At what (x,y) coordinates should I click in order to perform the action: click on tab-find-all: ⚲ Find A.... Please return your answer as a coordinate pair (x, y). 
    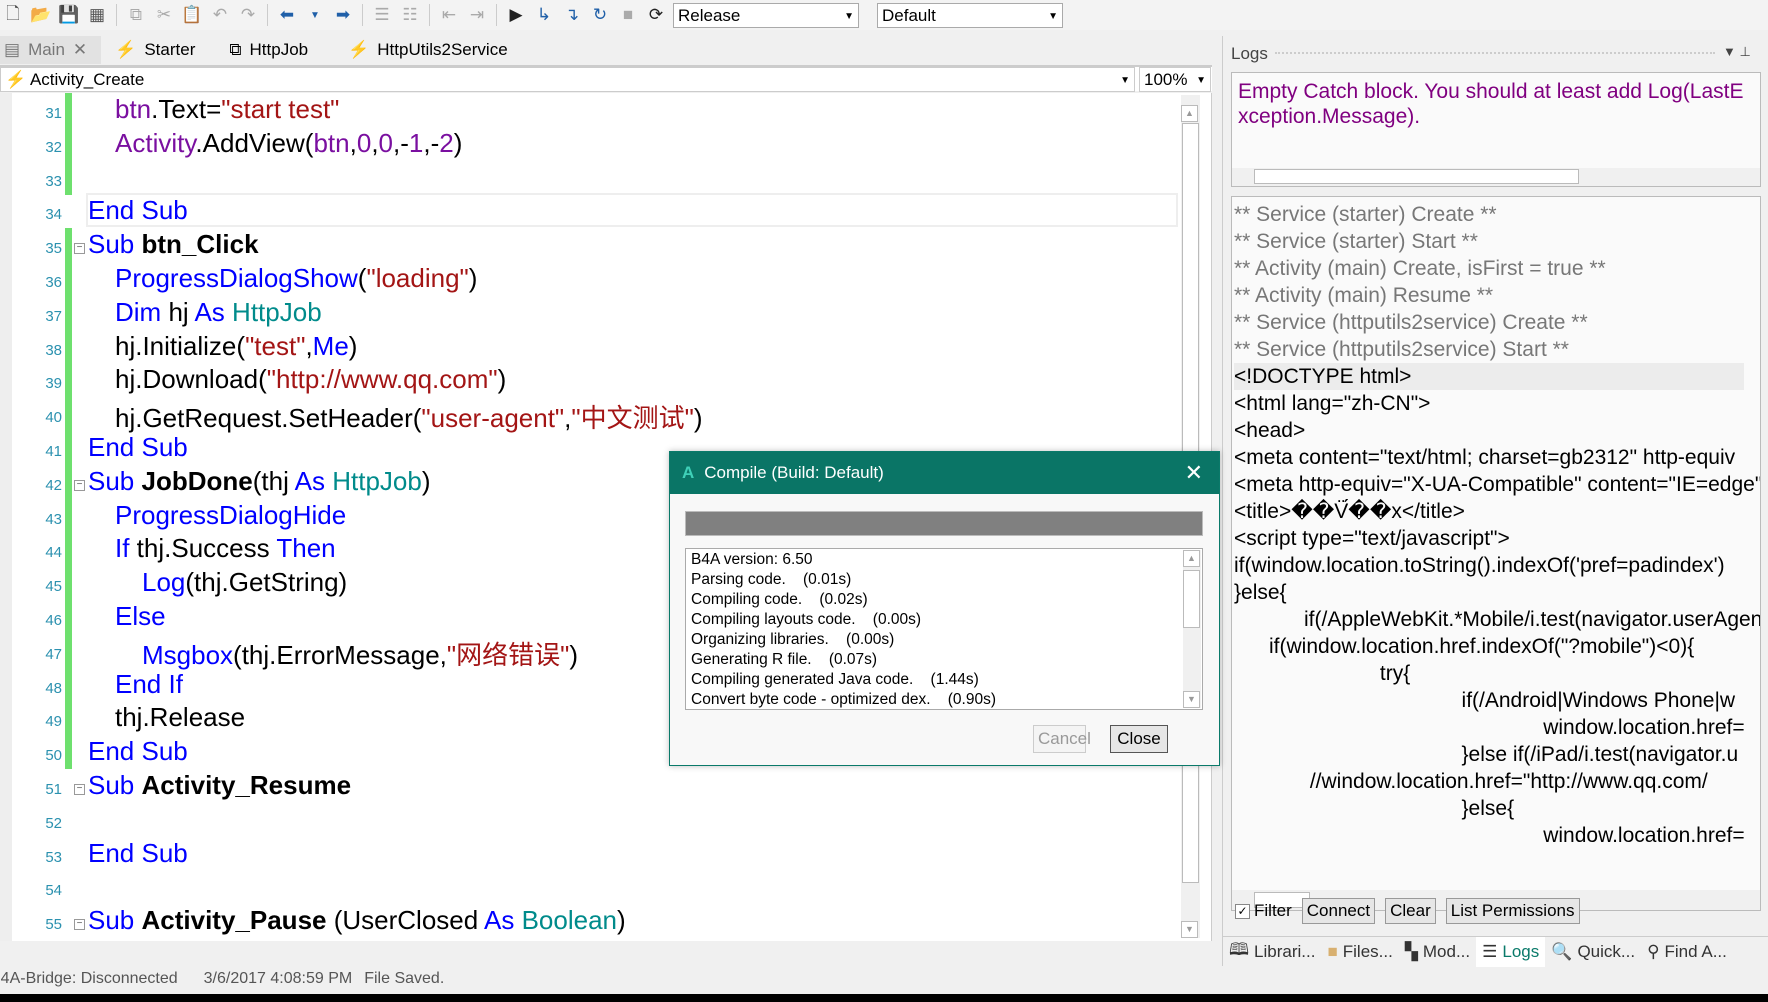
    Looking at the image, I should click on (1687, 952).